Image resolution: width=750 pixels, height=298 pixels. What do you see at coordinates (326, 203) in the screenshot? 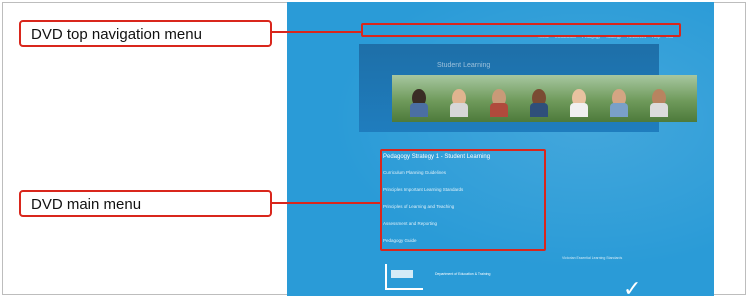
I see `main-menu-leader-line` at bounding box center [326, 203].